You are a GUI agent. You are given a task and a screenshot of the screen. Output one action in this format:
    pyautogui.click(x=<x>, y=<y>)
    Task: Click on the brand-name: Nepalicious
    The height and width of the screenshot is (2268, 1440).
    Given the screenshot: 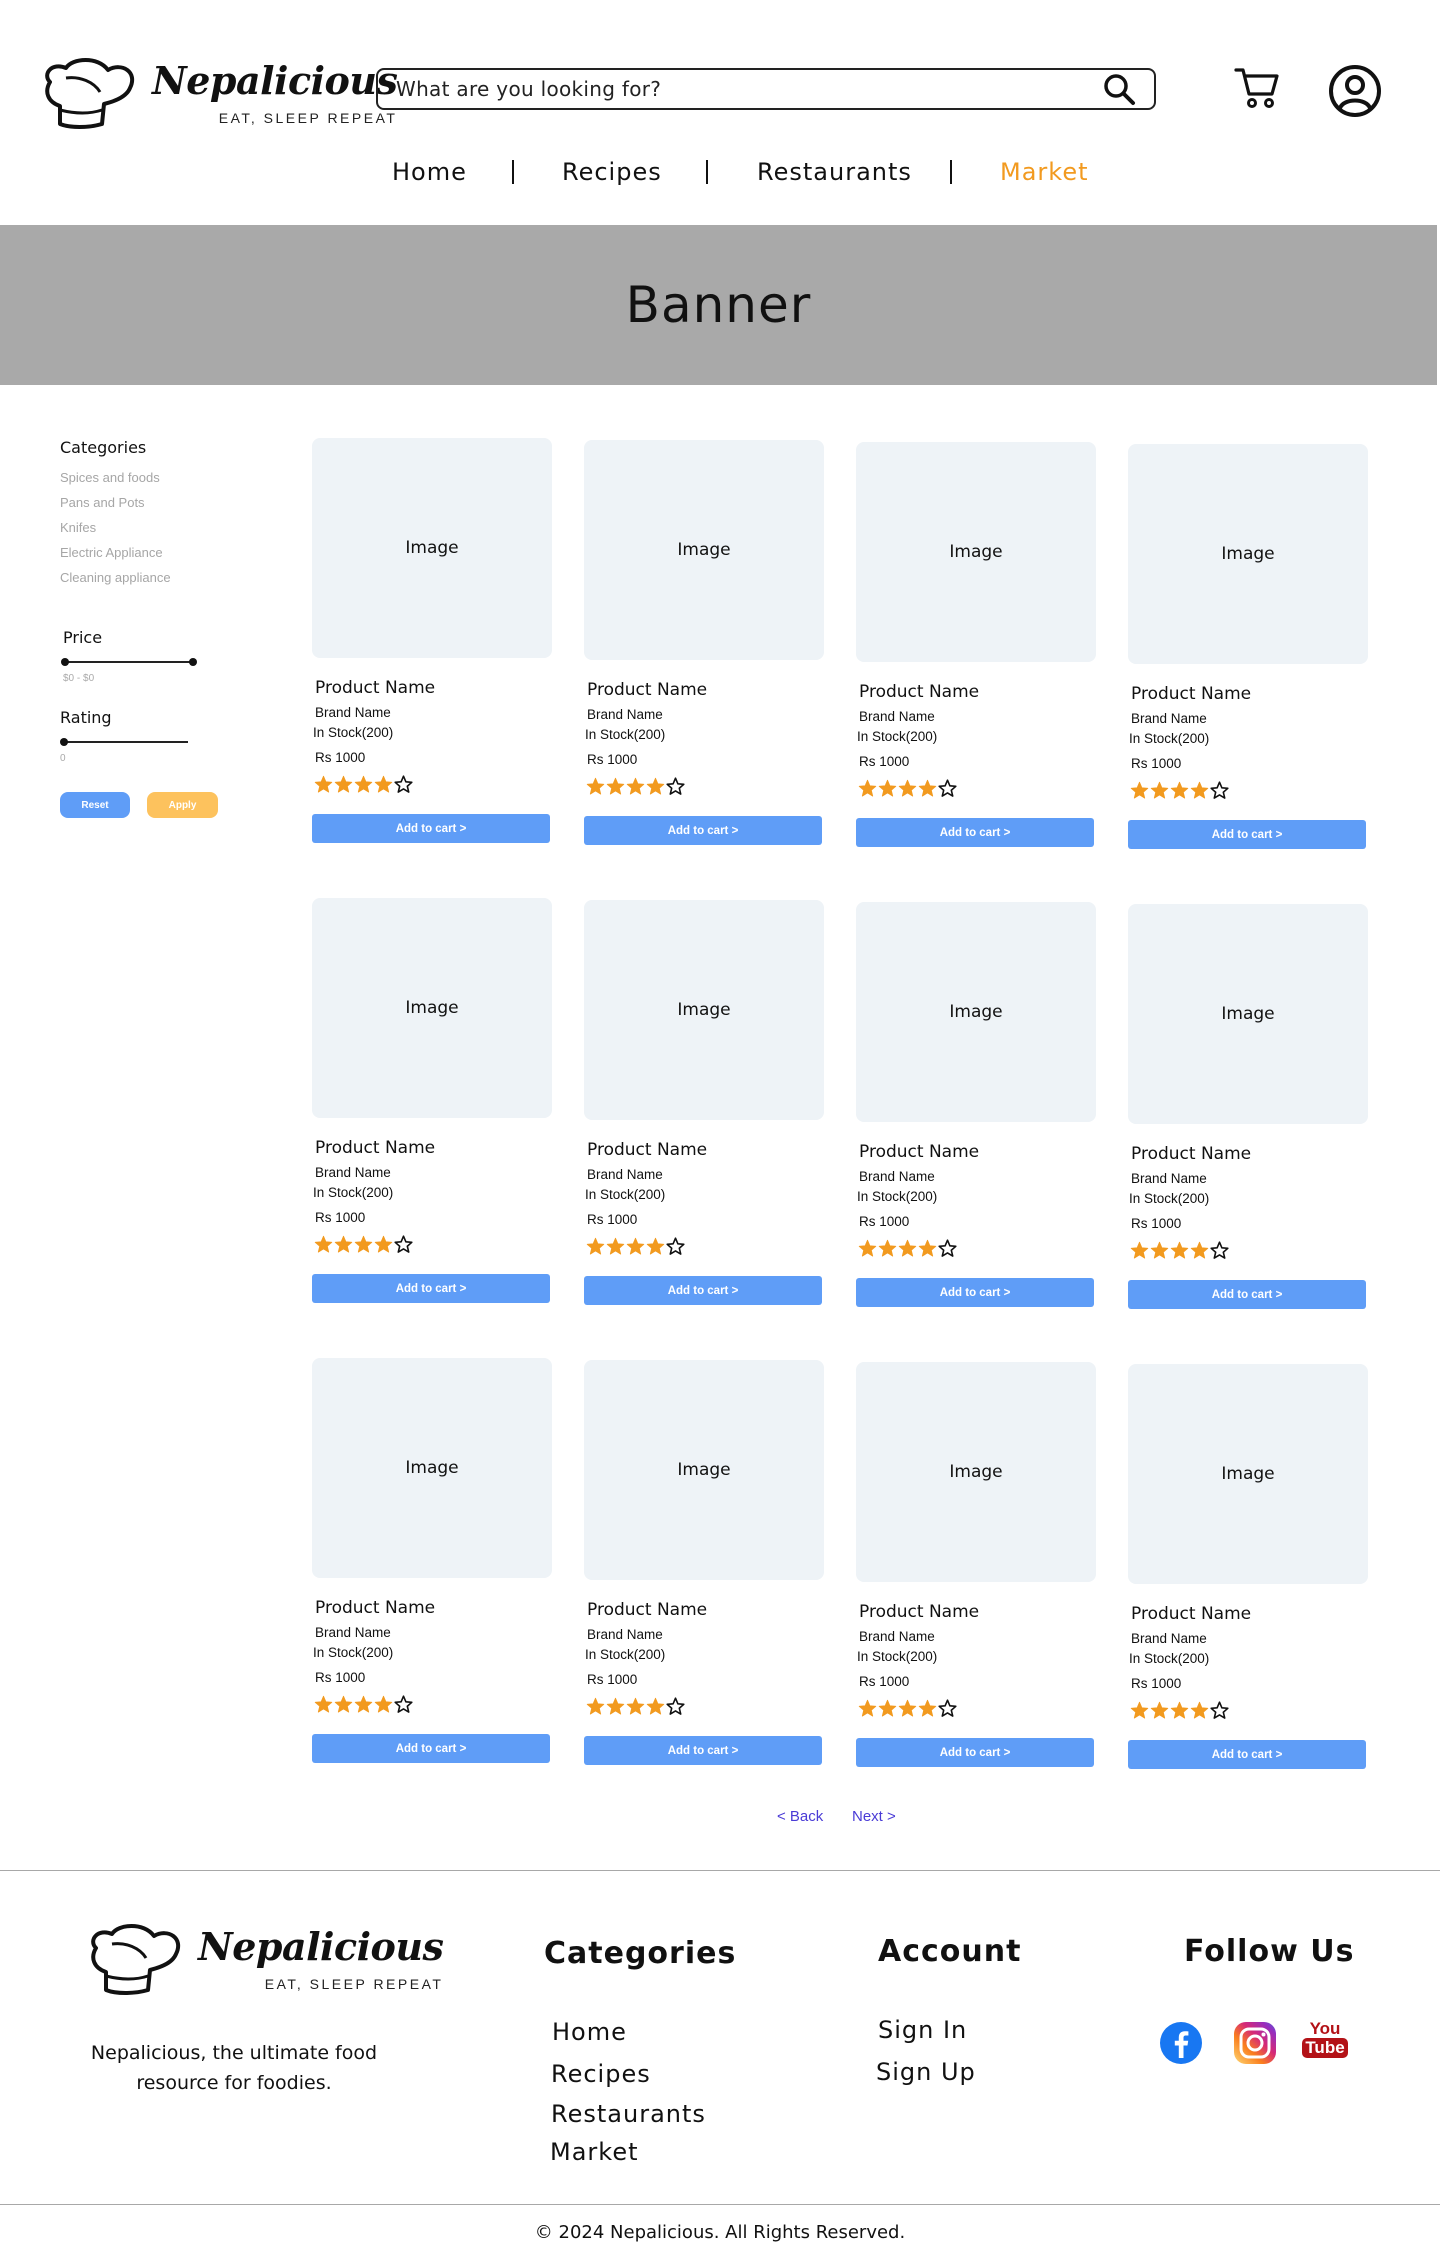 What is the action you would take?
    pyautogui.click(x=275, y=80)
    